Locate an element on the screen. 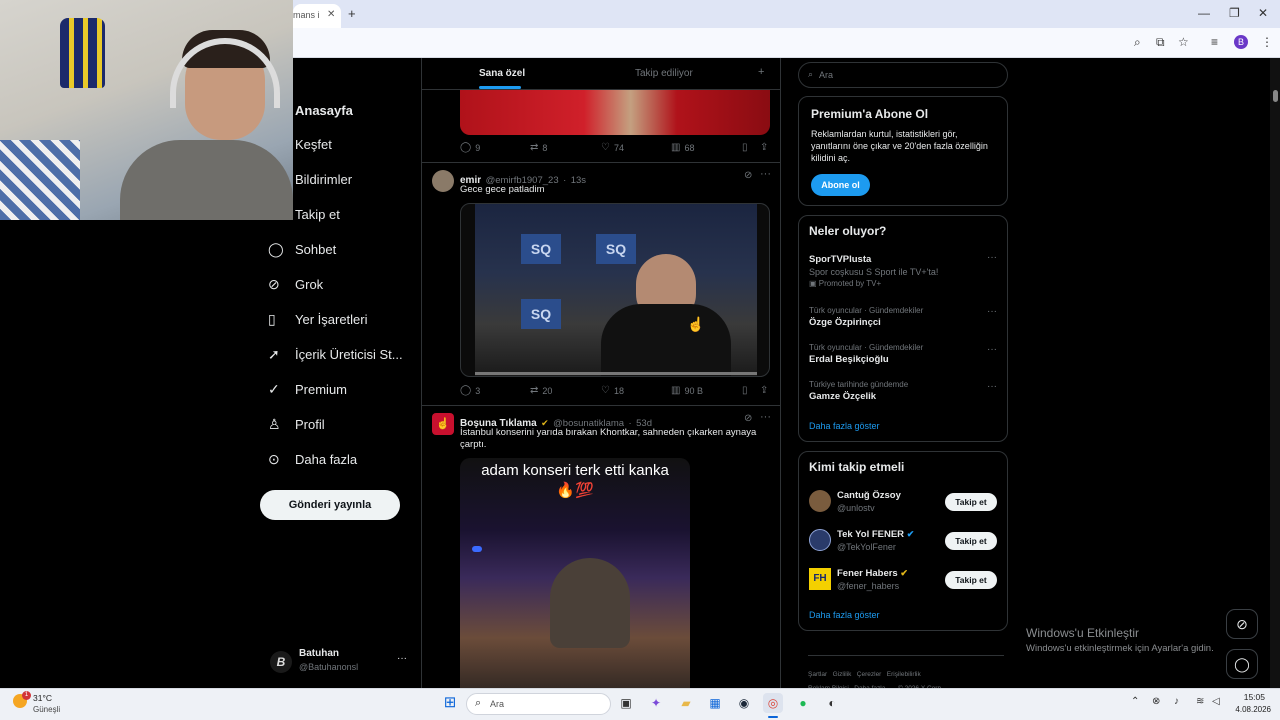 This screenshot has height=720, width=1280. start-button: ⊞ is located at coordinates (450, 703).